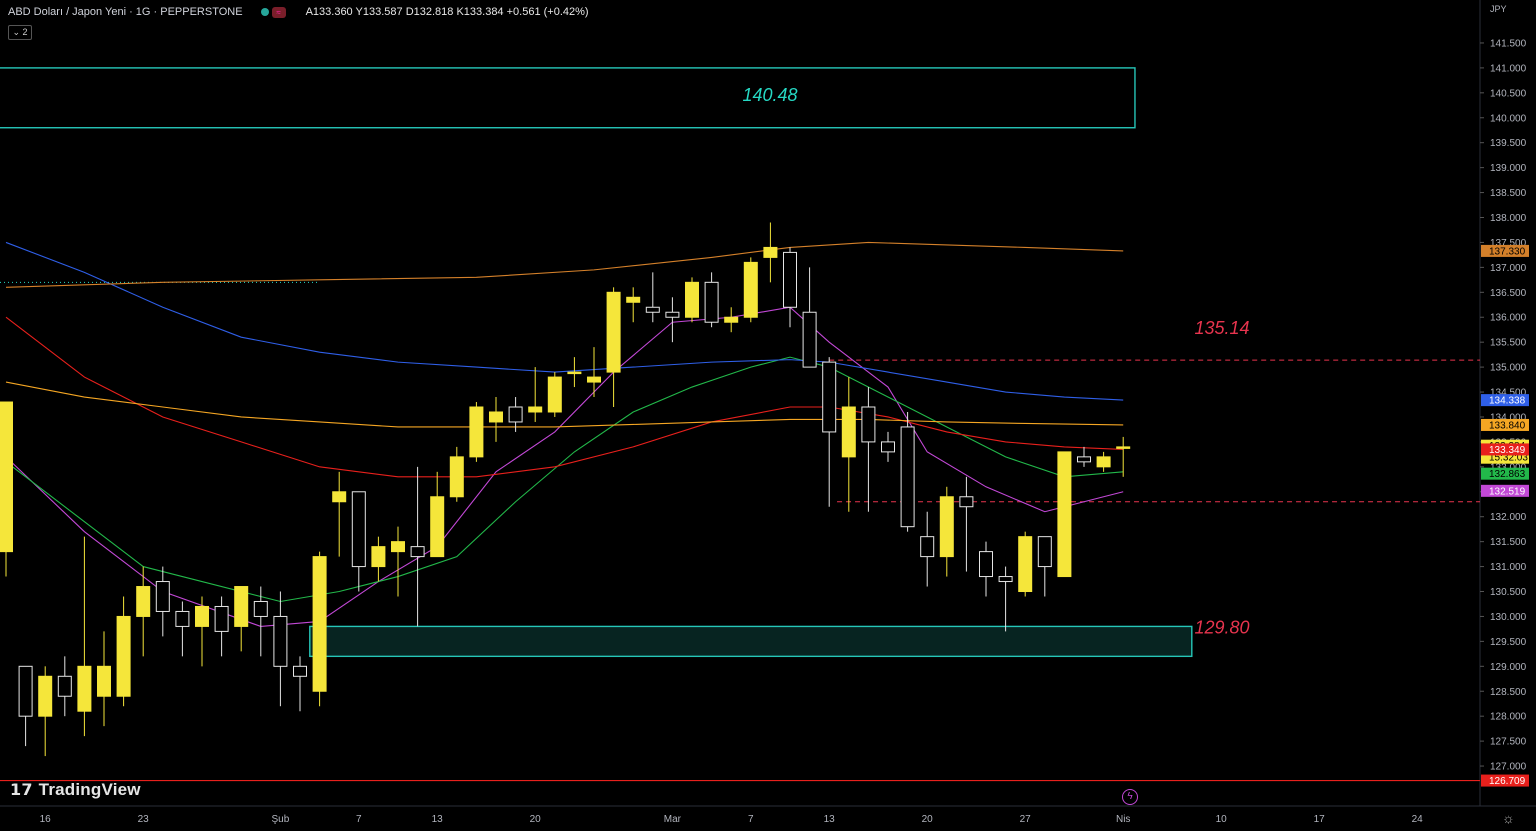 This screenshot has height=831, width=1536. I want to click on price-badge-value: 133.349, so click(1507, 450).